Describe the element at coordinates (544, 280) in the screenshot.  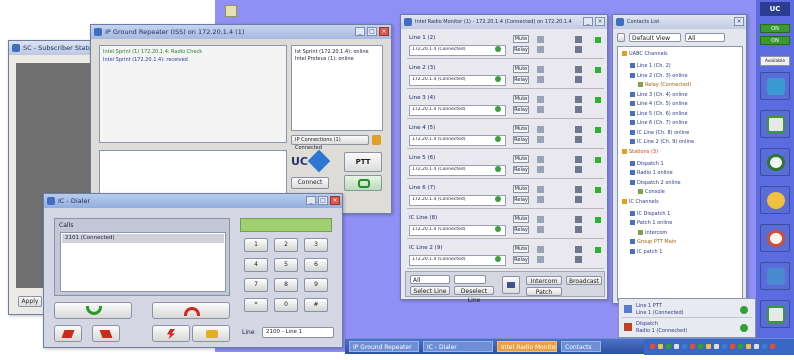
I see `intercom-button: Intercom` at that location.